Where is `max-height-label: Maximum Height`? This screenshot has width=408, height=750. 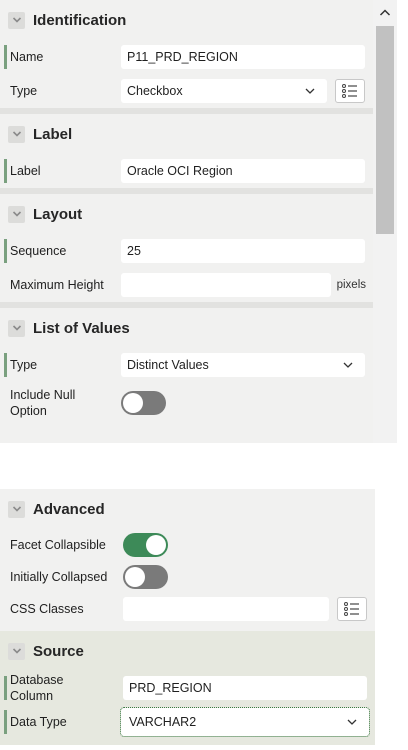
max-height-label: Maximum Height is located at coordinates (57, 285).